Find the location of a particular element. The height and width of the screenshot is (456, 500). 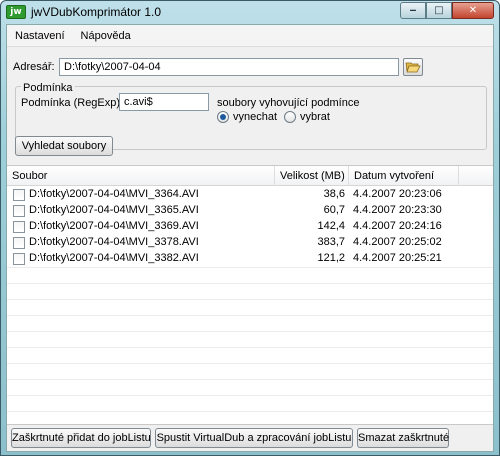

file-date: 4.4.2007 20:25:02 is located at coordinates (397, 242).